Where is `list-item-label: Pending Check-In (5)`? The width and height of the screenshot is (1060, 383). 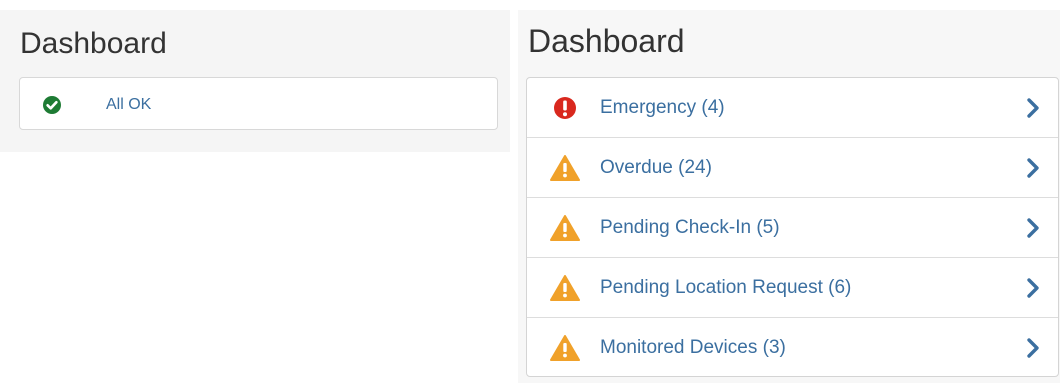 list-item-label: Pending Check-In (5) is located at coordinates (690, 227).